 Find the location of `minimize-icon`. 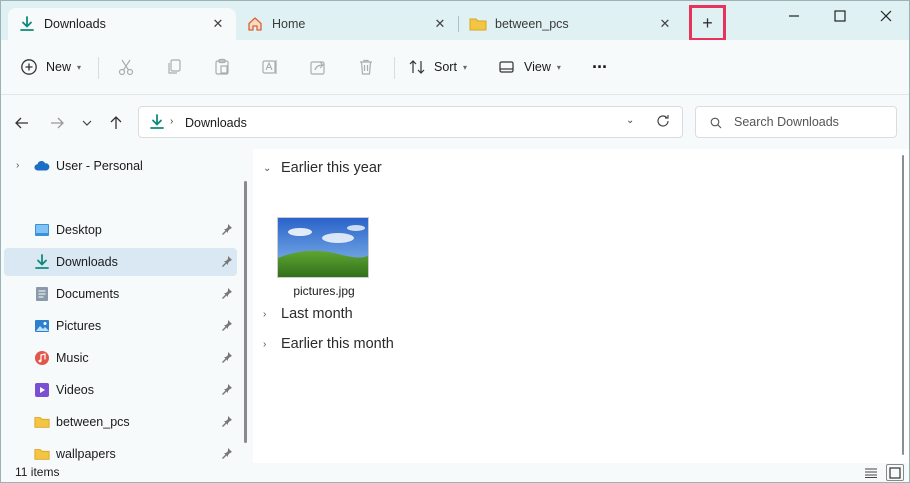

minimize-icon is located at coordinates (794, 16).